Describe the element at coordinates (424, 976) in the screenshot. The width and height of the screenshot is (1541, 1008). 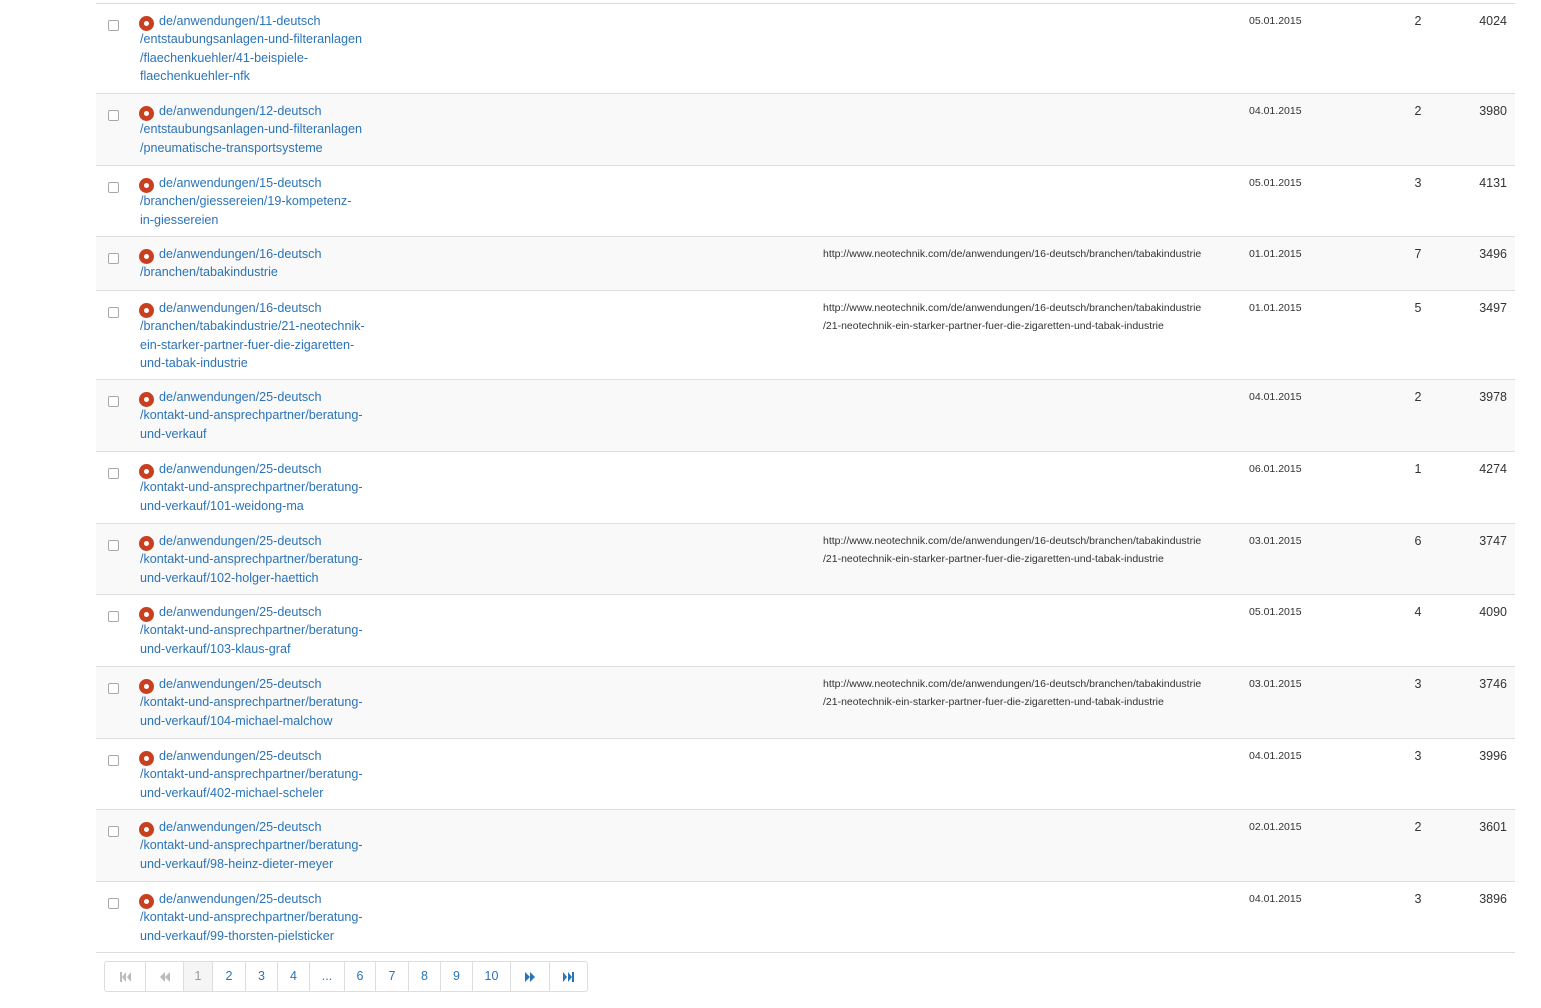
I see `page-8-button: 8` at that location.